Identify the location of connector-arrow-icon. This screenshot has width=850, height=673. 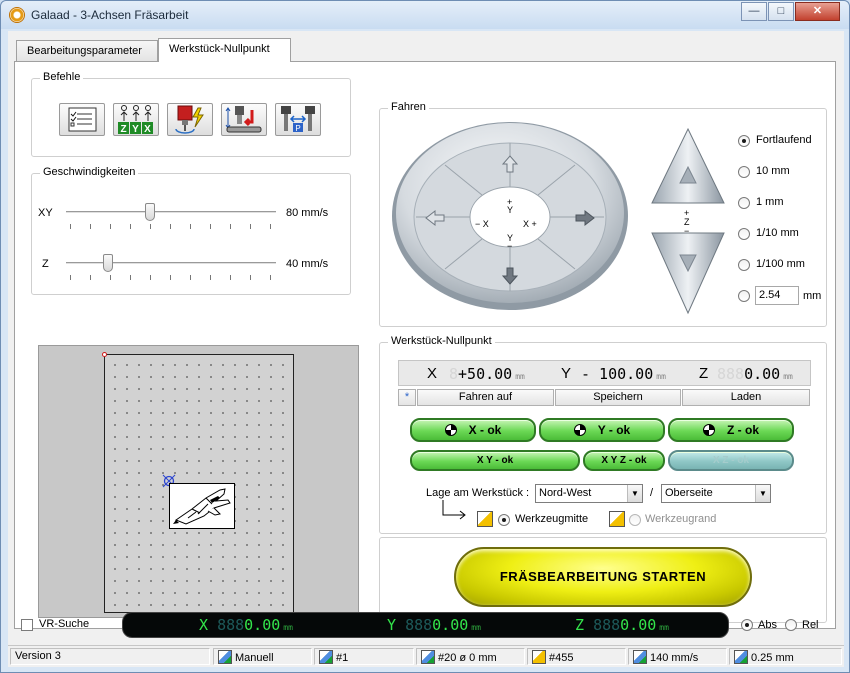
(454, 510).